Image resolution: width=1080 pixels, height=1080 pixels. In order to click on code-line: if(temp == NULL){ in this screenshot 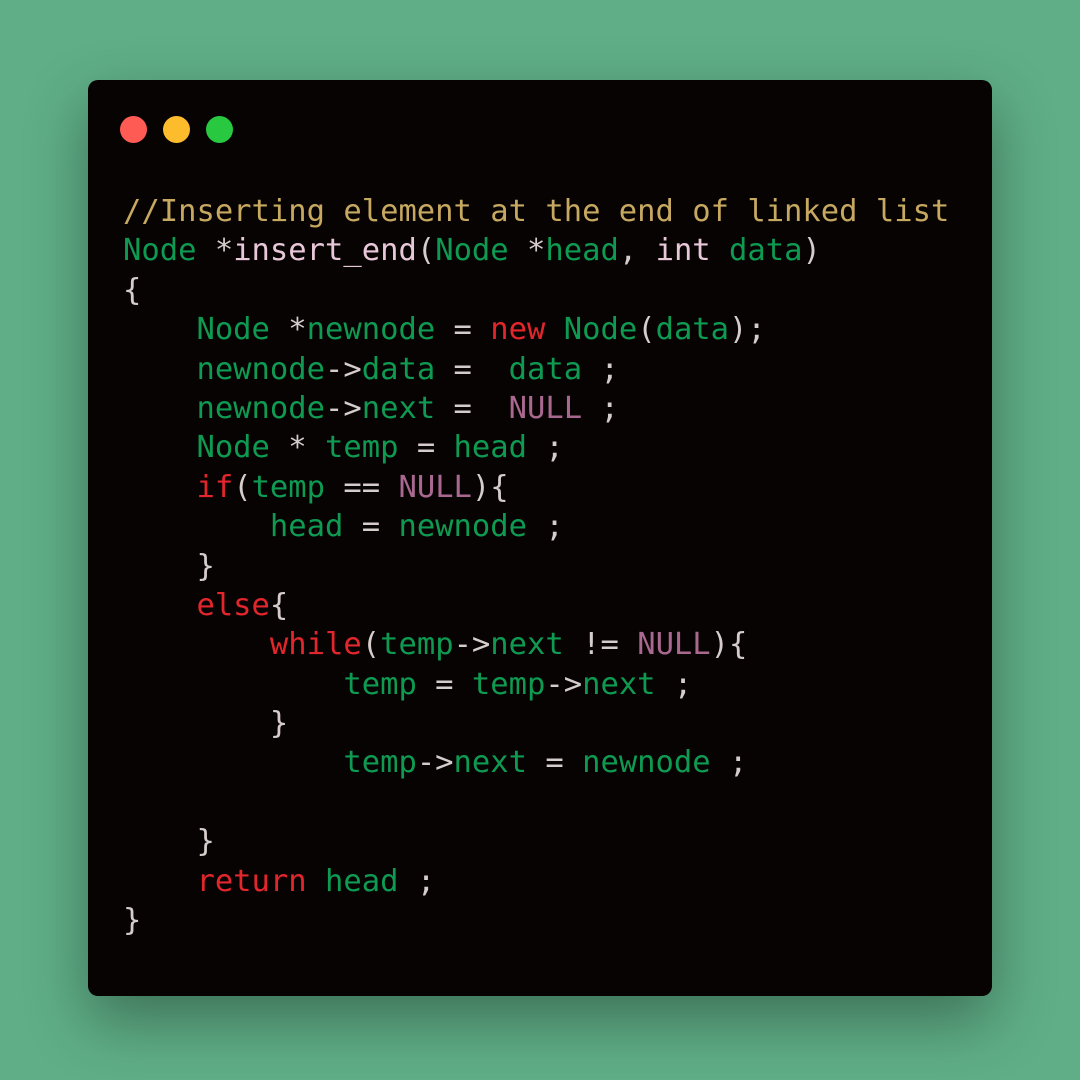, I will do `click(536, 487)`.